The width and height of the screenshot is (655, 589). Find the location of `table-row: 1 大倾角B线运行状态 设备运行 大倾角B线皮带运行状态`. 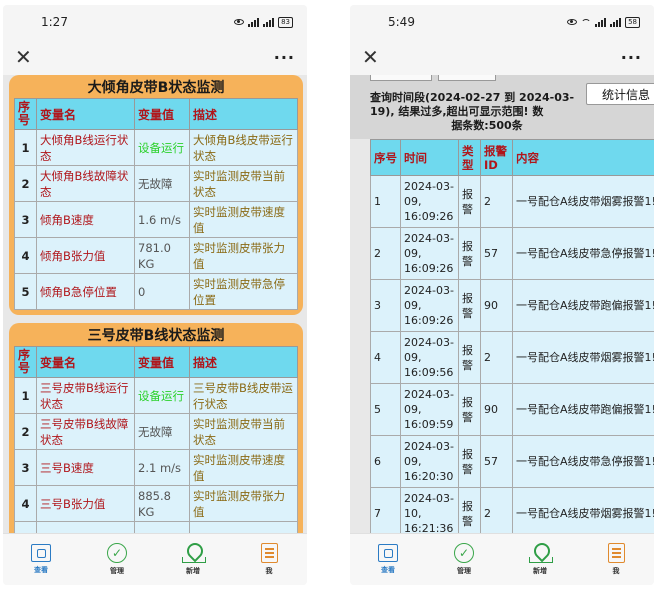

table-row: 1 大倾角B线运行状态 设备运行 大倾角B线皮带运行状态 is located at coordinates (156, 147).